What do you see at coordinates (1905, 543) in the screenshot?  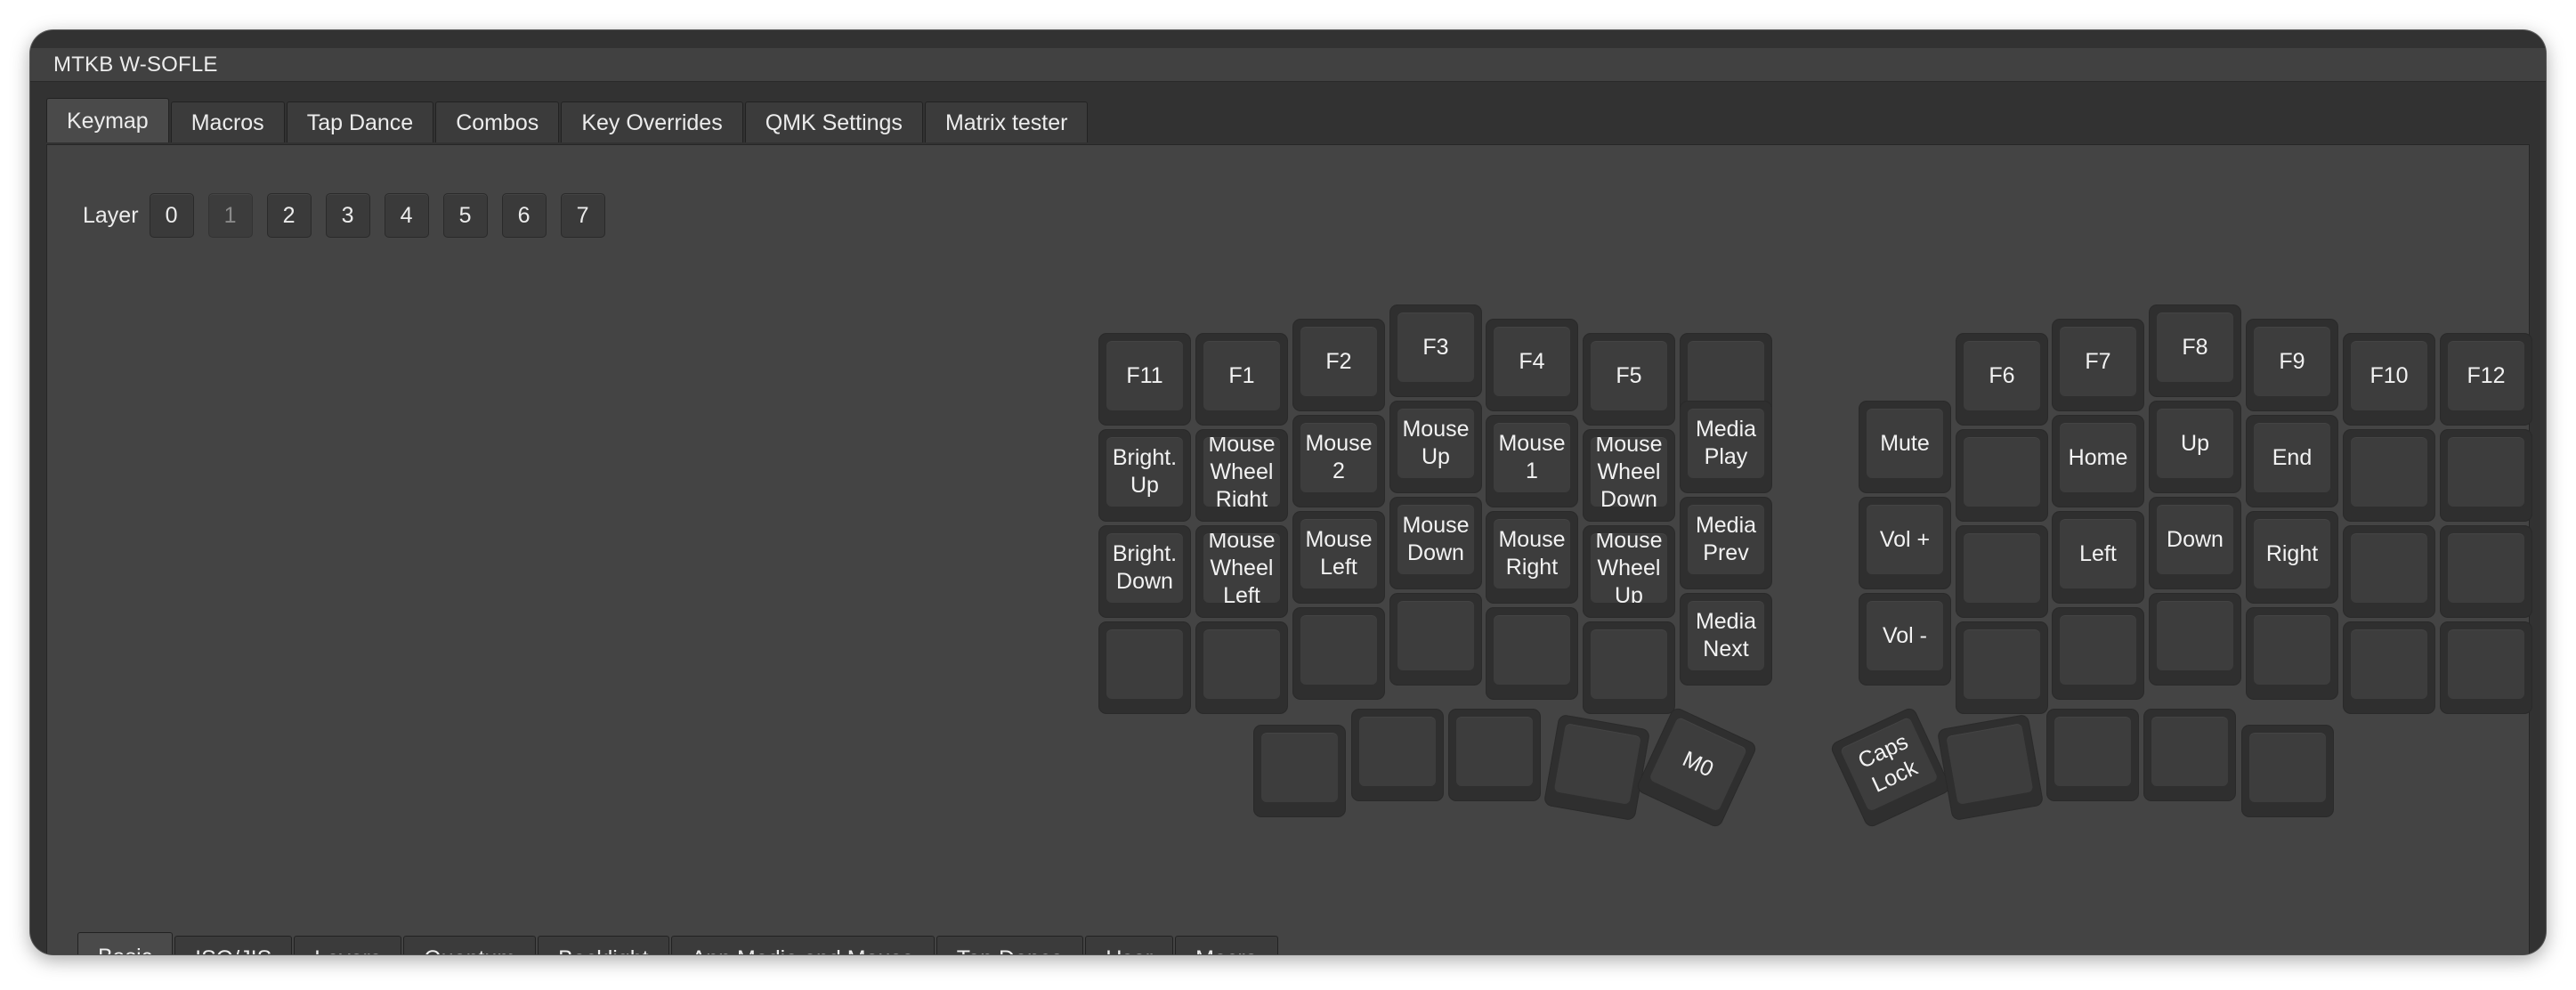 I see `key-vol: Vol +` at bounding box center [1905, 543].